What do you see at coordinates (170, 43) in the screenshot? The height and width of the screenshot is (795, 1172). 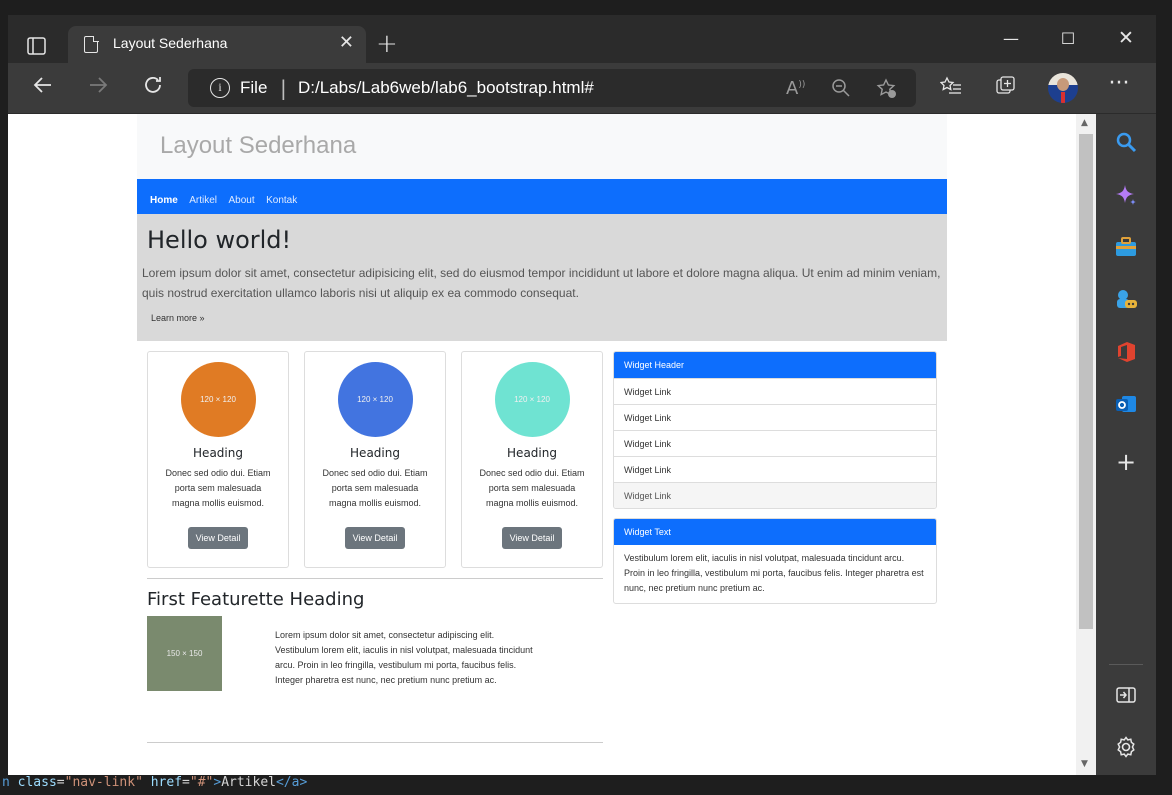 I see `tab-title: Layout Sederhana` at bounding box center [170, 43].